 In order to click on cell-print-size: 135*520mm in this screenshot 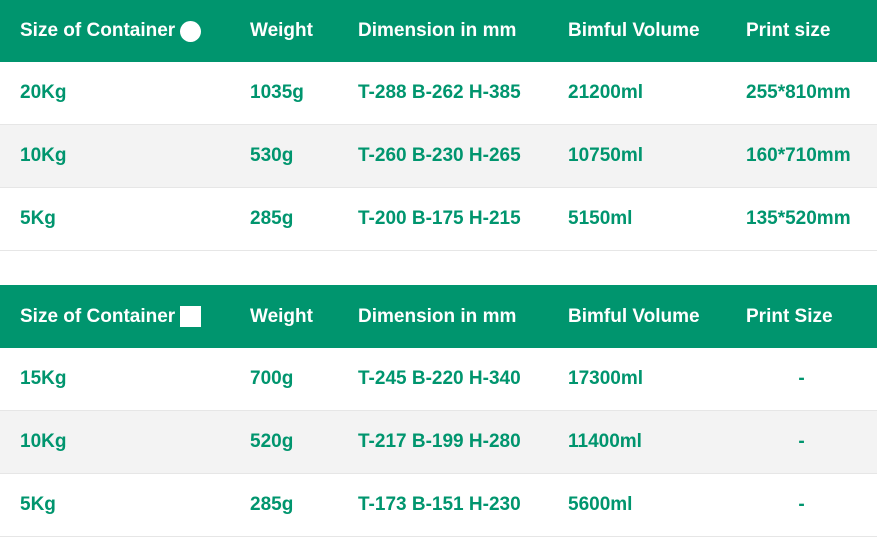, I will do `click(798, 218)`.